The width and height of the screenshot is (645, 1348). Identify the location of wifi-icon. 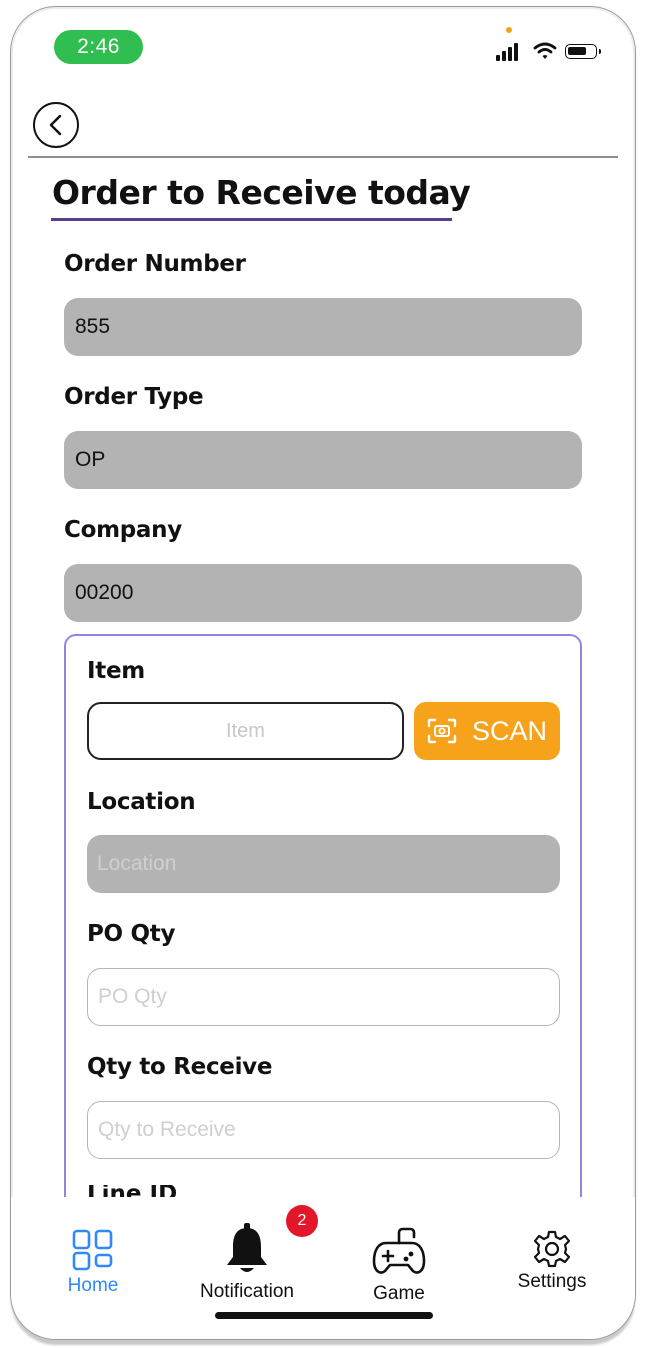
(545, 50).